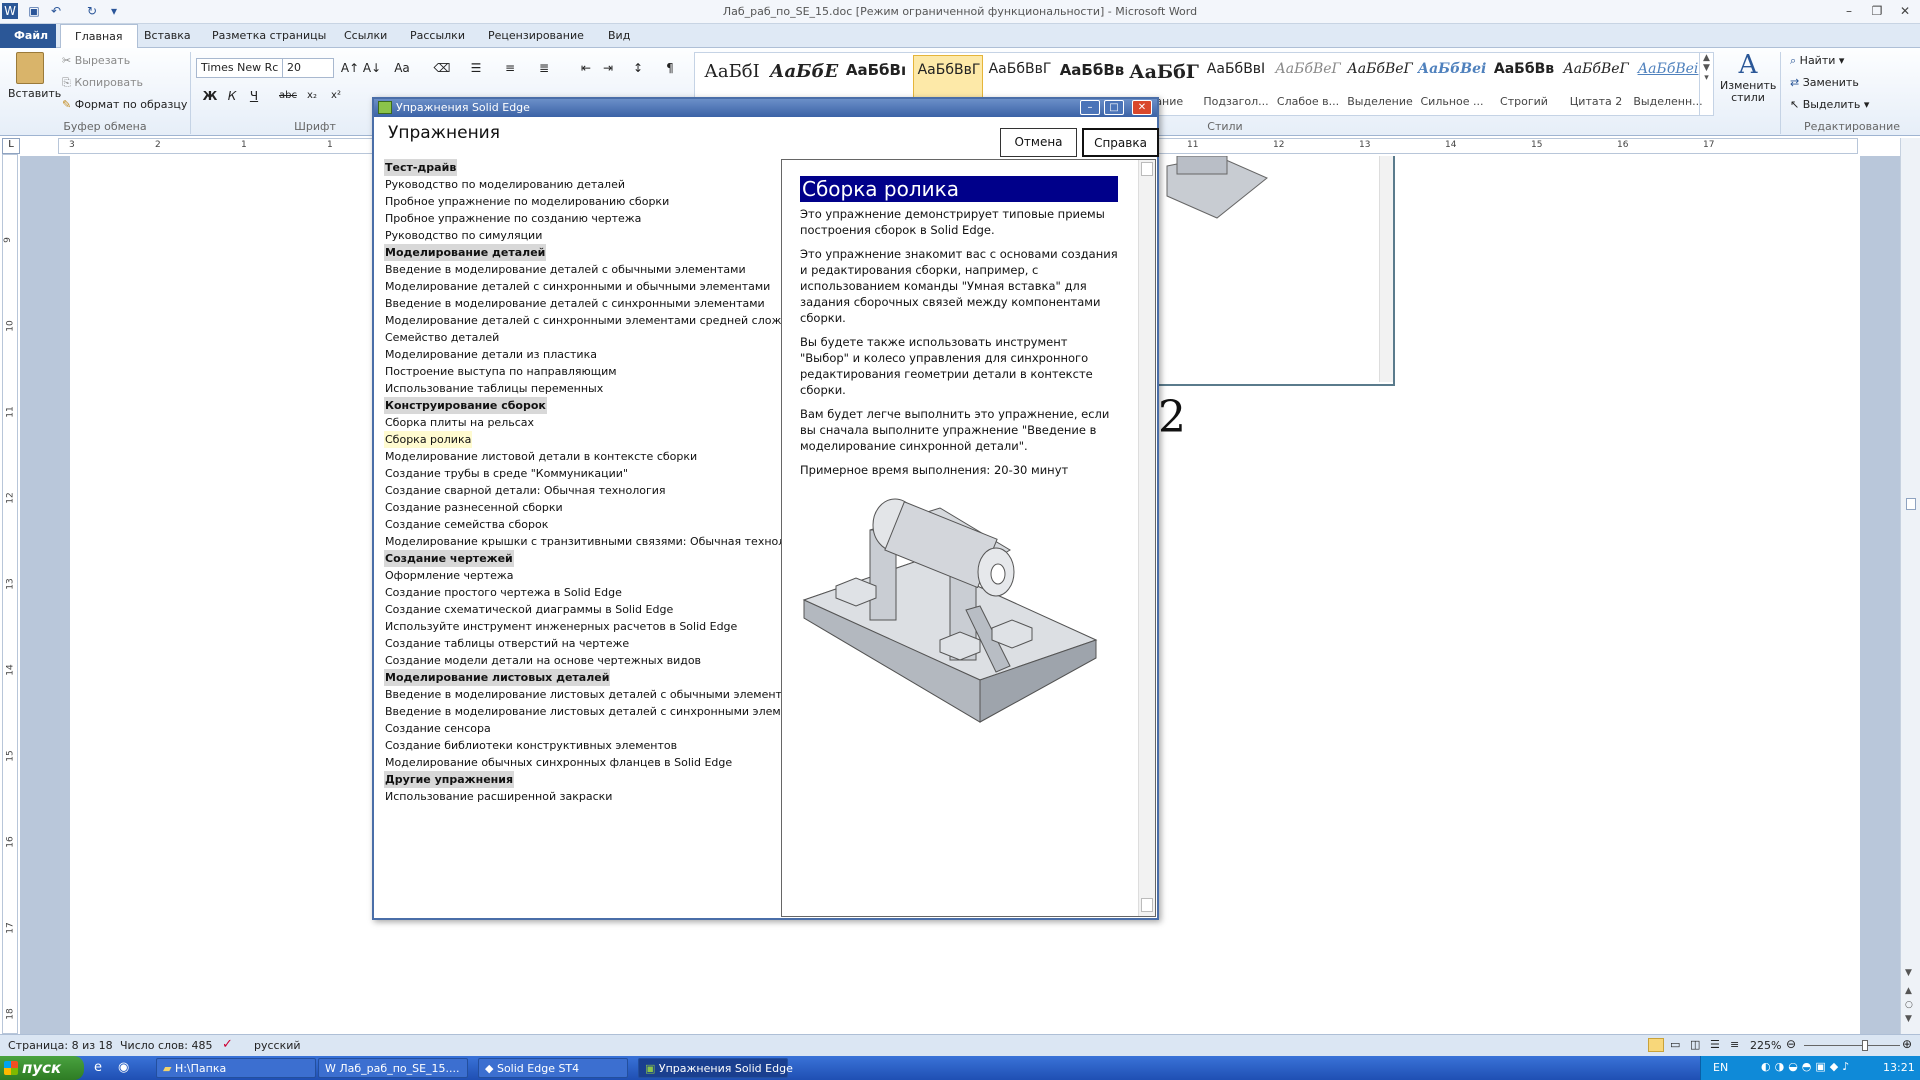 The image size is (1920, 1080). I want to click on tab-stop-selector: L, so click(11, 146).